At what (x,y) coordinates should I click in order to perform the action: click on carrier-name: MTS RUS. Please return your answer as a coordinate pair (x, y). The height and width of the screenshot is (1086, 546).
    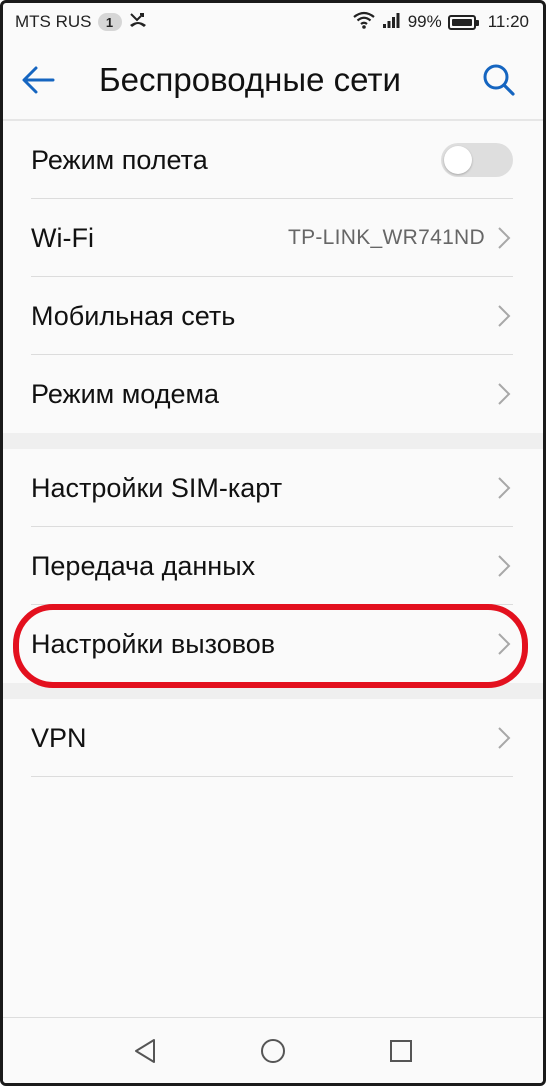
    Looking at the image, I should click on (53, 21).